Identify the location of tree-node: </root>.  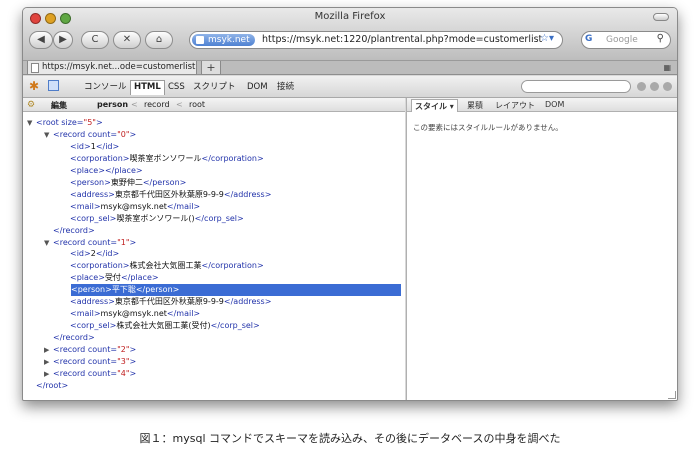
(47, 386).